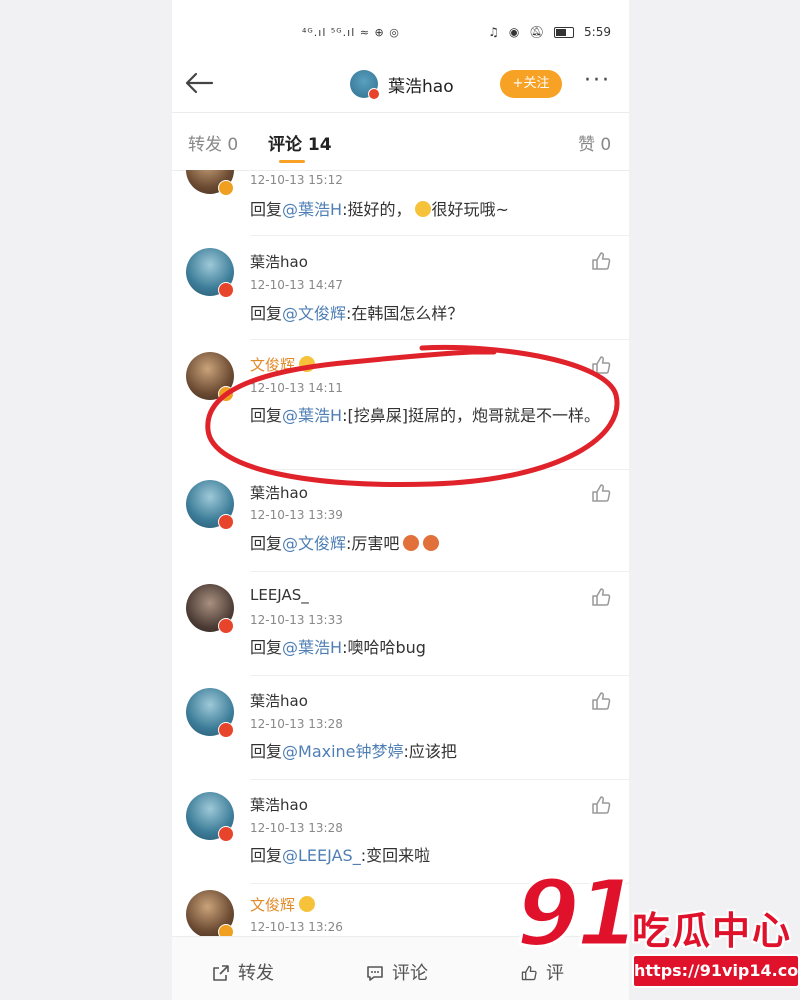 Image resolution: width=800 pixels, height=1000 pixels. I want to click on comment-item: 葉浩hao 12-10-13 14:47 回复@文俊辉:在韩国怎么样？, so click(400, 288).